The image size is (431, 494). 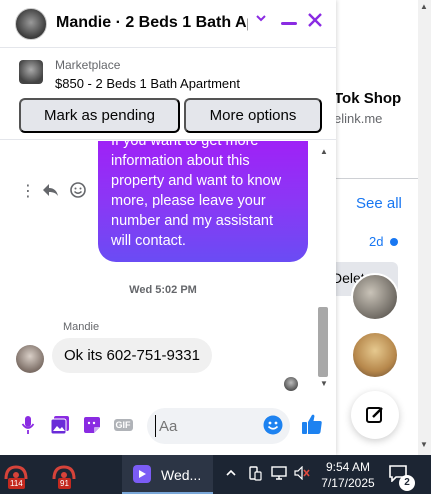 I want to click on sender-name: Mandie, so click(x=81, y=327).